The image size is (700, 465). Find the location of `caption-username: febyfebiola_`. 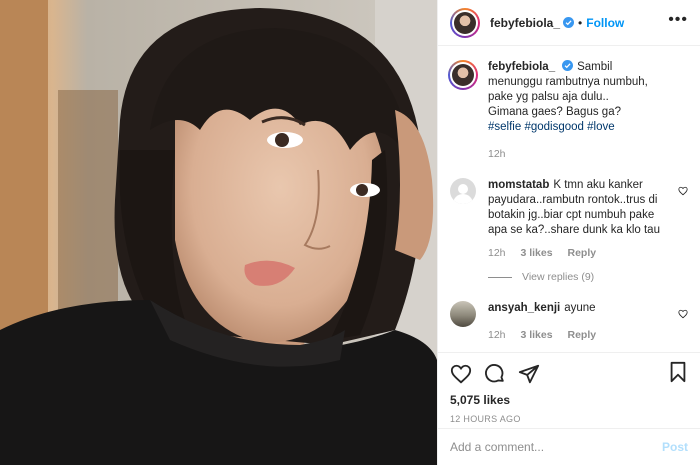

caption-username: febyfebiola_ is located at coordinates (521, 67).